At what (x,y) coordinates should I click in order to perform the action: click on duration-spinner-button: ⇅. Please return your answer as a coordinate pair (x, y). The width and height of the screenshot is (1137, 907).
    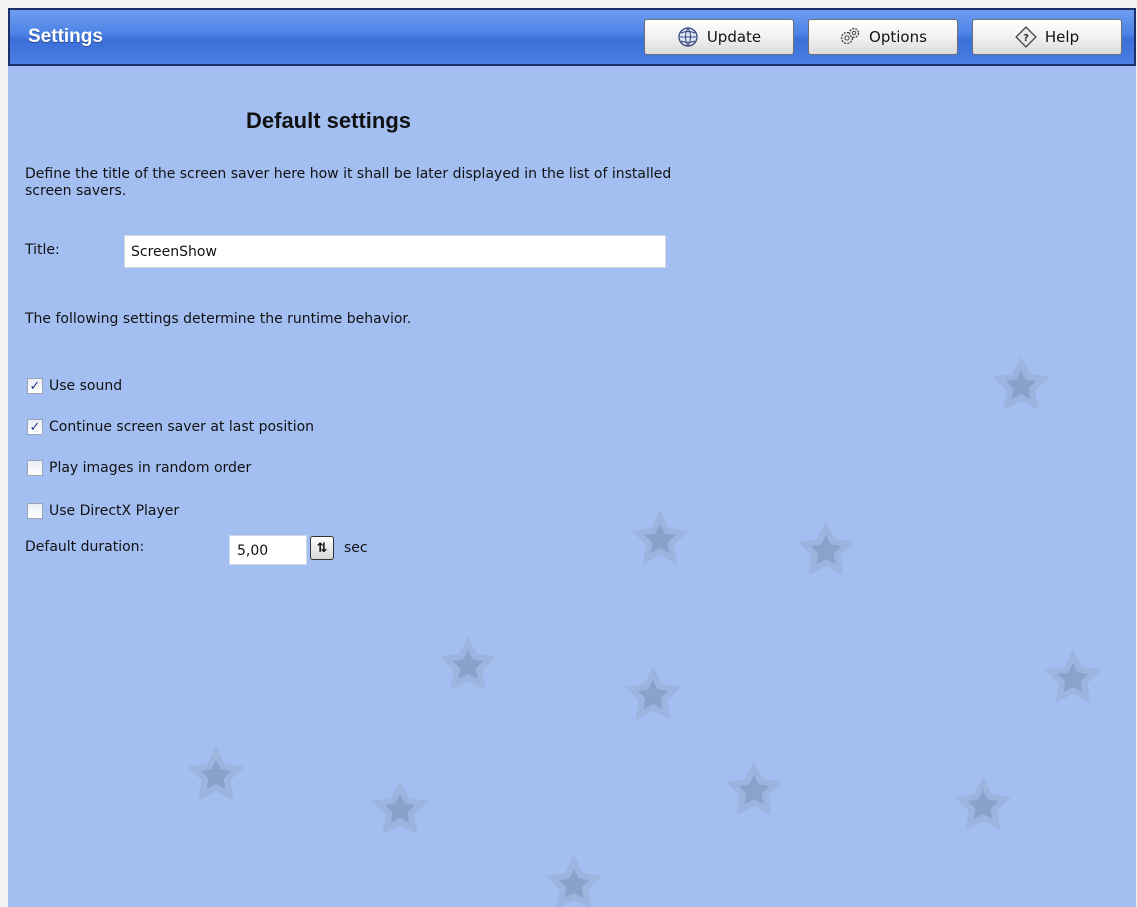
    Looking at the image, I should click on (322, 548).